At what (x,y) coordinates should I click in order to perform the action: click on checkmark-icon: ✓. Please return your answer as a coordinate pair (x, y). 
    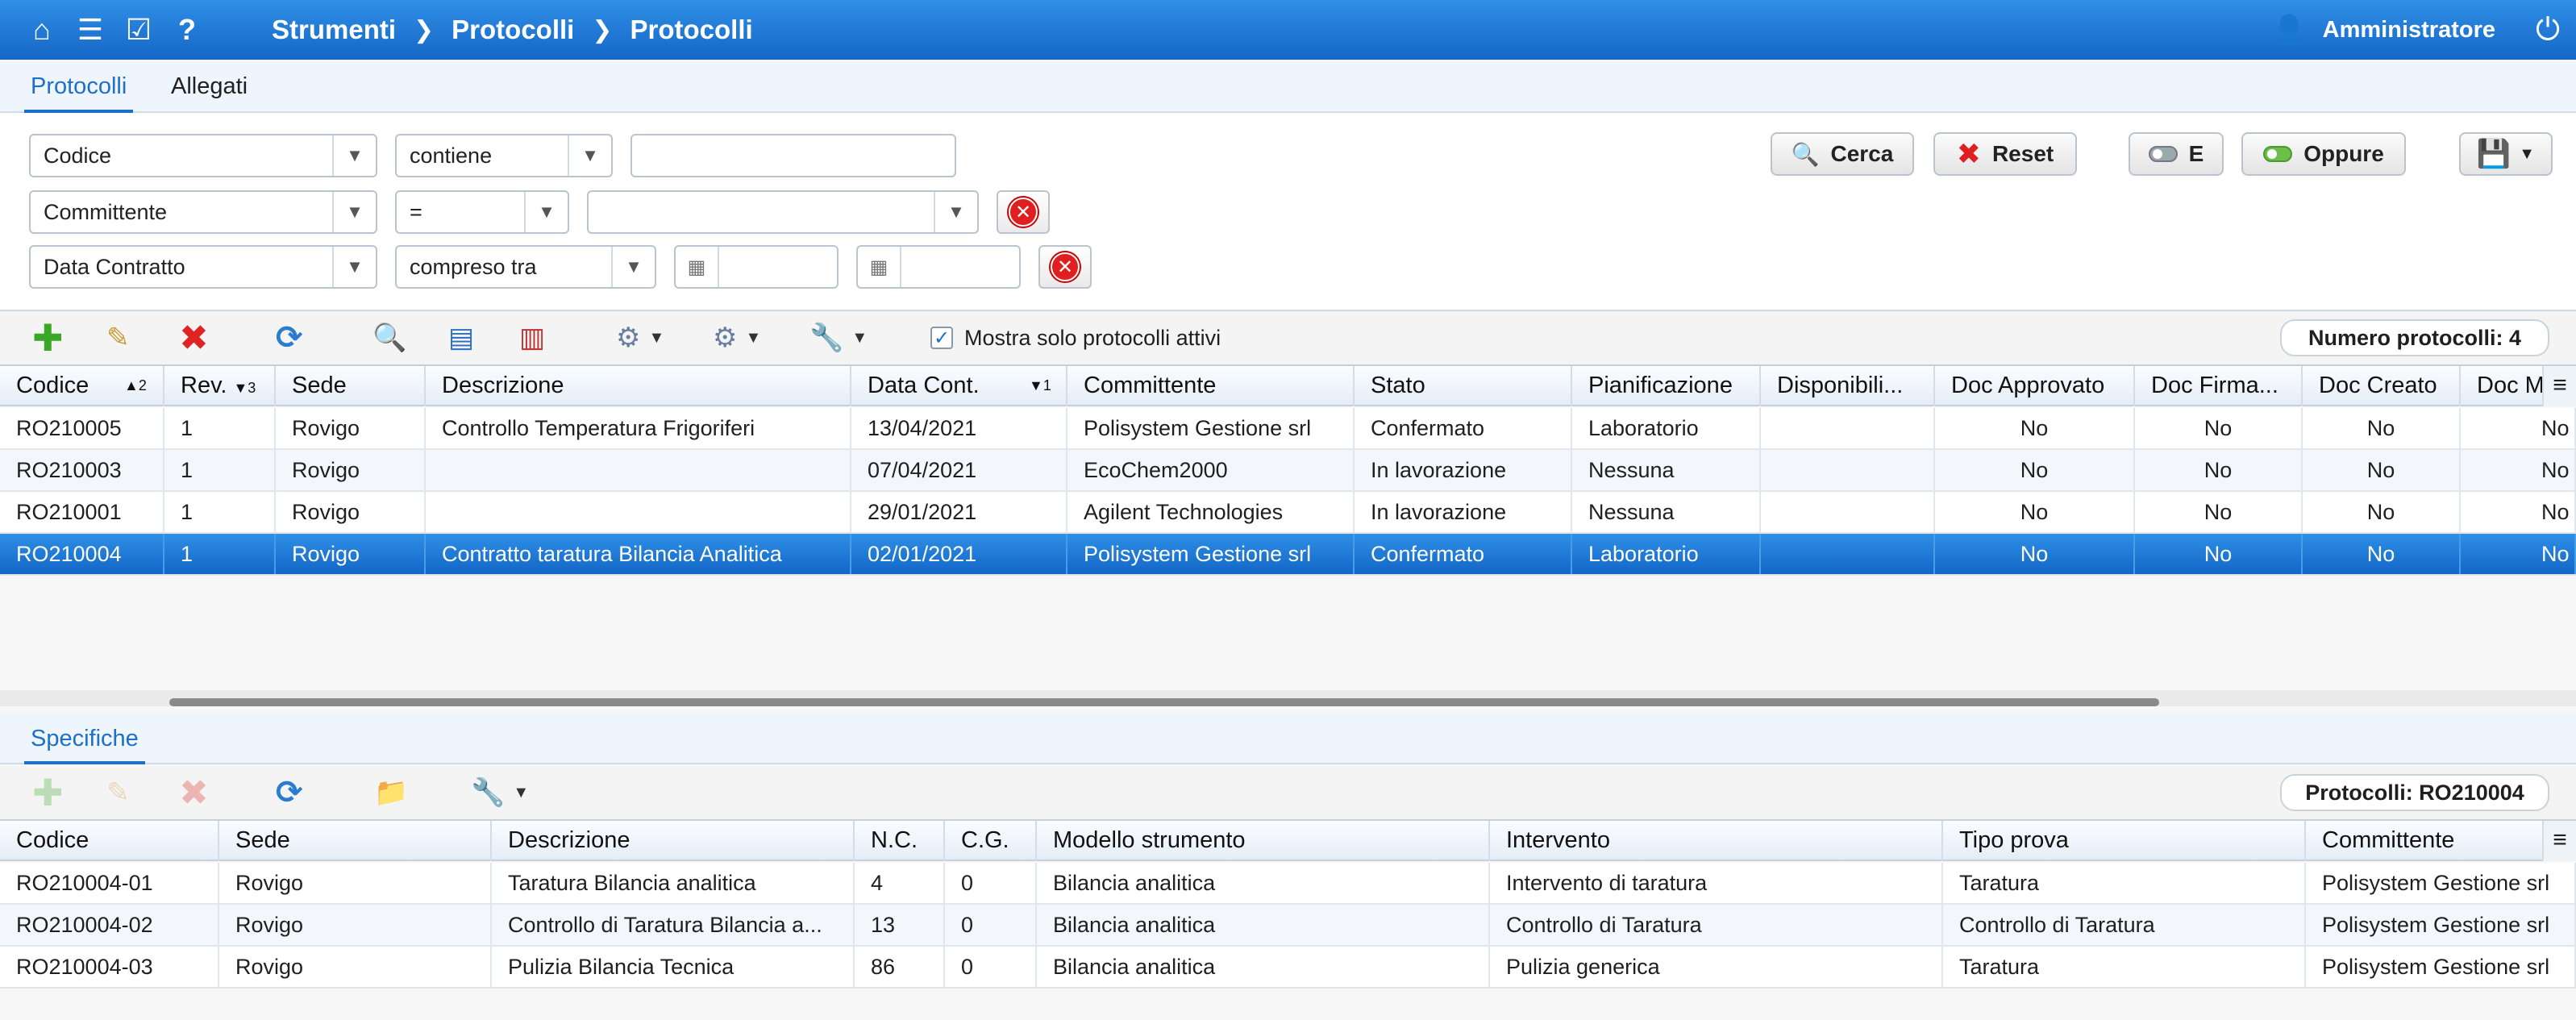
    Looking at the image, I should click on (942, 338).